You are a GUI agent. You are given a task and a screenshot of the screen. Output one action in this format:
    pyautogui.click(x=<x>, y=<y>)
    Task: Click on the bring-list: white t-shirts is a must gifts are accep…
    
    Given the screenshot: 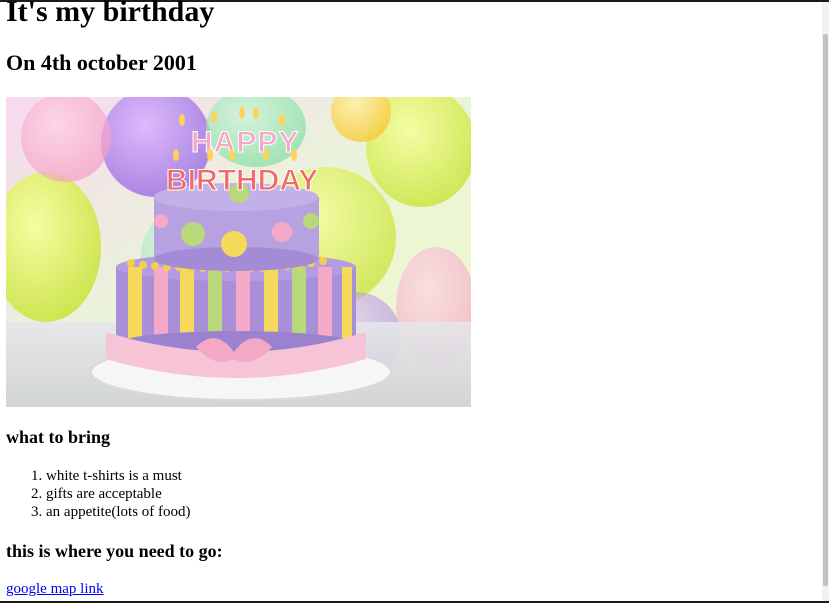 What is the action you would take?
    pyautogui.click(x=98, y=494)
    